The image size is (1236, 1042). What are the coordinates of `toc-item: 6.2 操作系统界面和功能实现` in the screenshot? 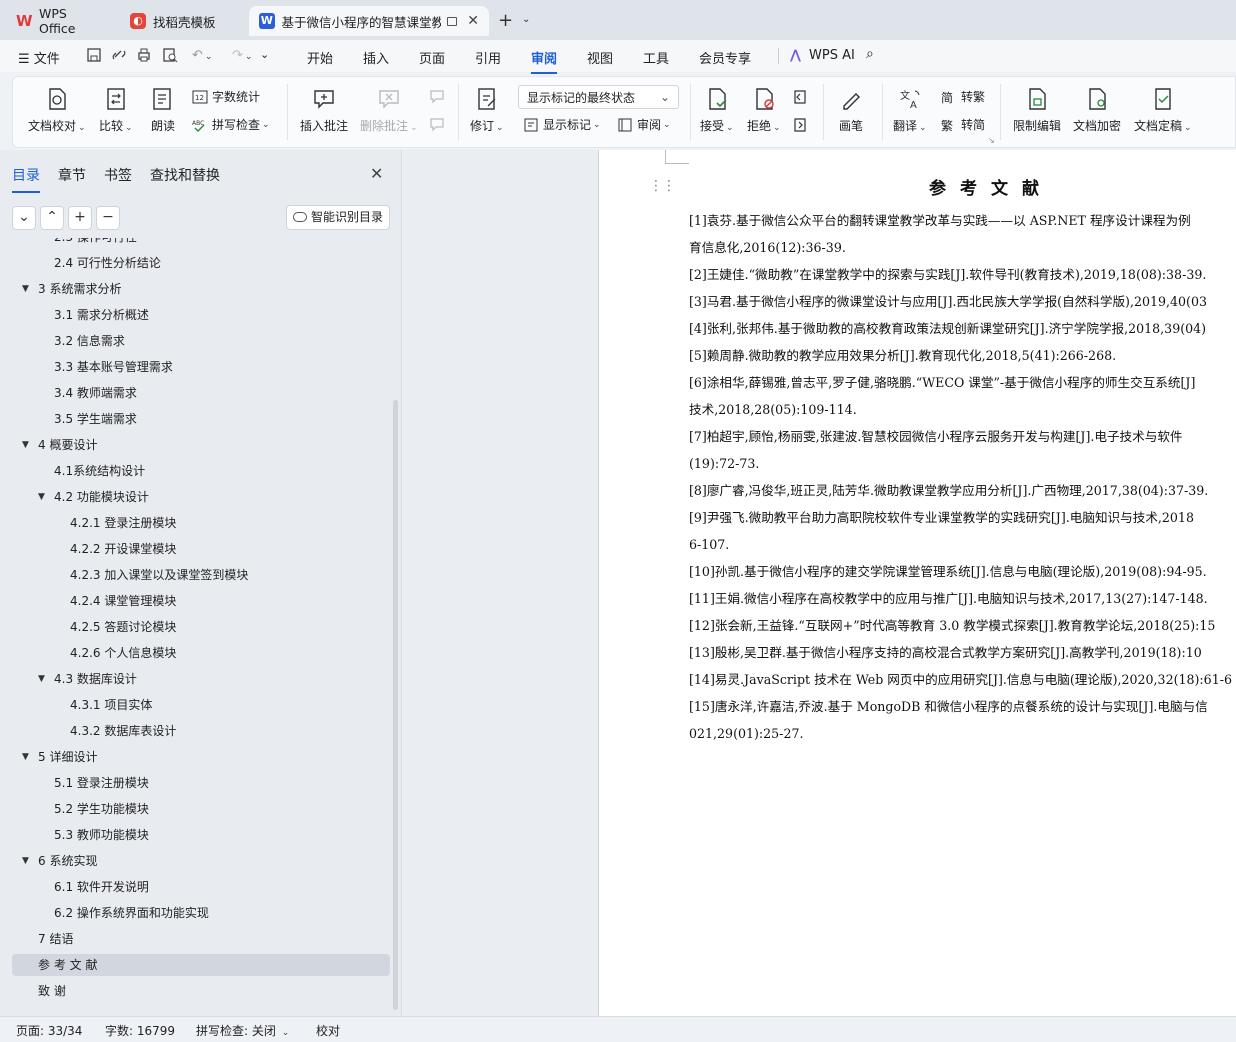 It's located at (201, 913).